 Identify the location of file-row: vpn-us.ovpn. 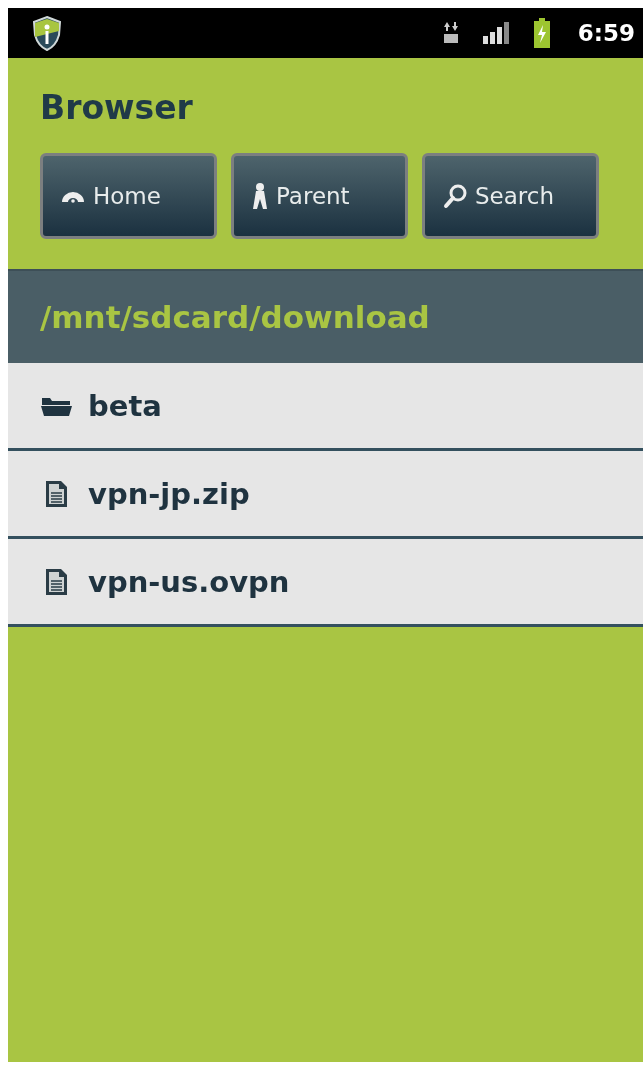
(325, 583).